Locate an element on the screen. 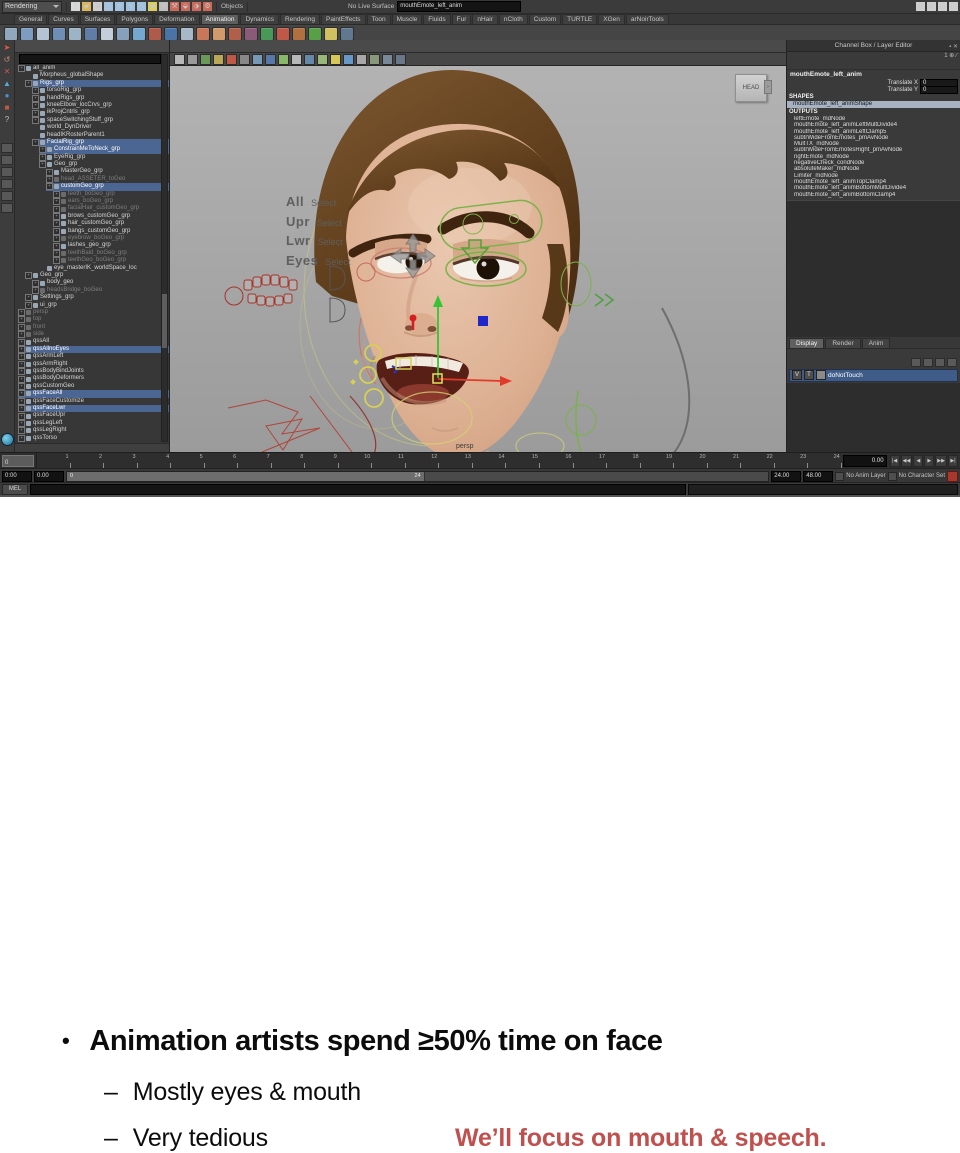  range-slider-handle: 0 24 is located at coordinates (246, 476).